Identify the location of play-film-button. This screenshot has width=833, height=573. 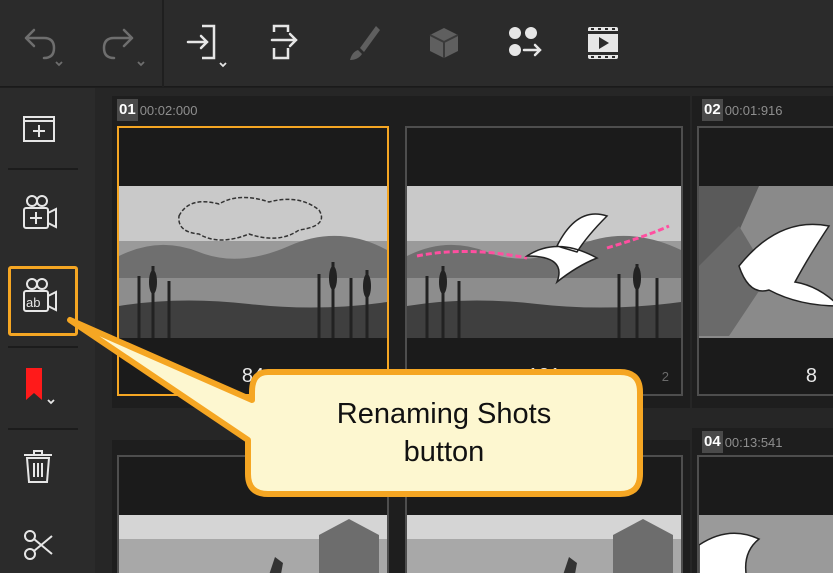
(604, 44).